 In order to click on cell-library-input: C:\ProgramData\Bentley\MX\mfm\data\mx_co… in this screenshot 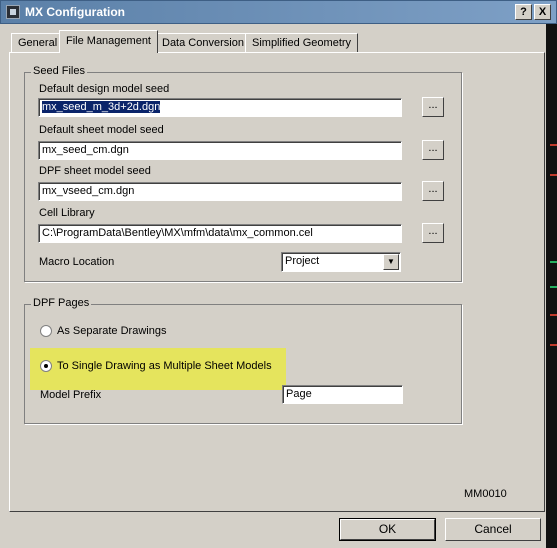, I will do `click(220, 233)`.